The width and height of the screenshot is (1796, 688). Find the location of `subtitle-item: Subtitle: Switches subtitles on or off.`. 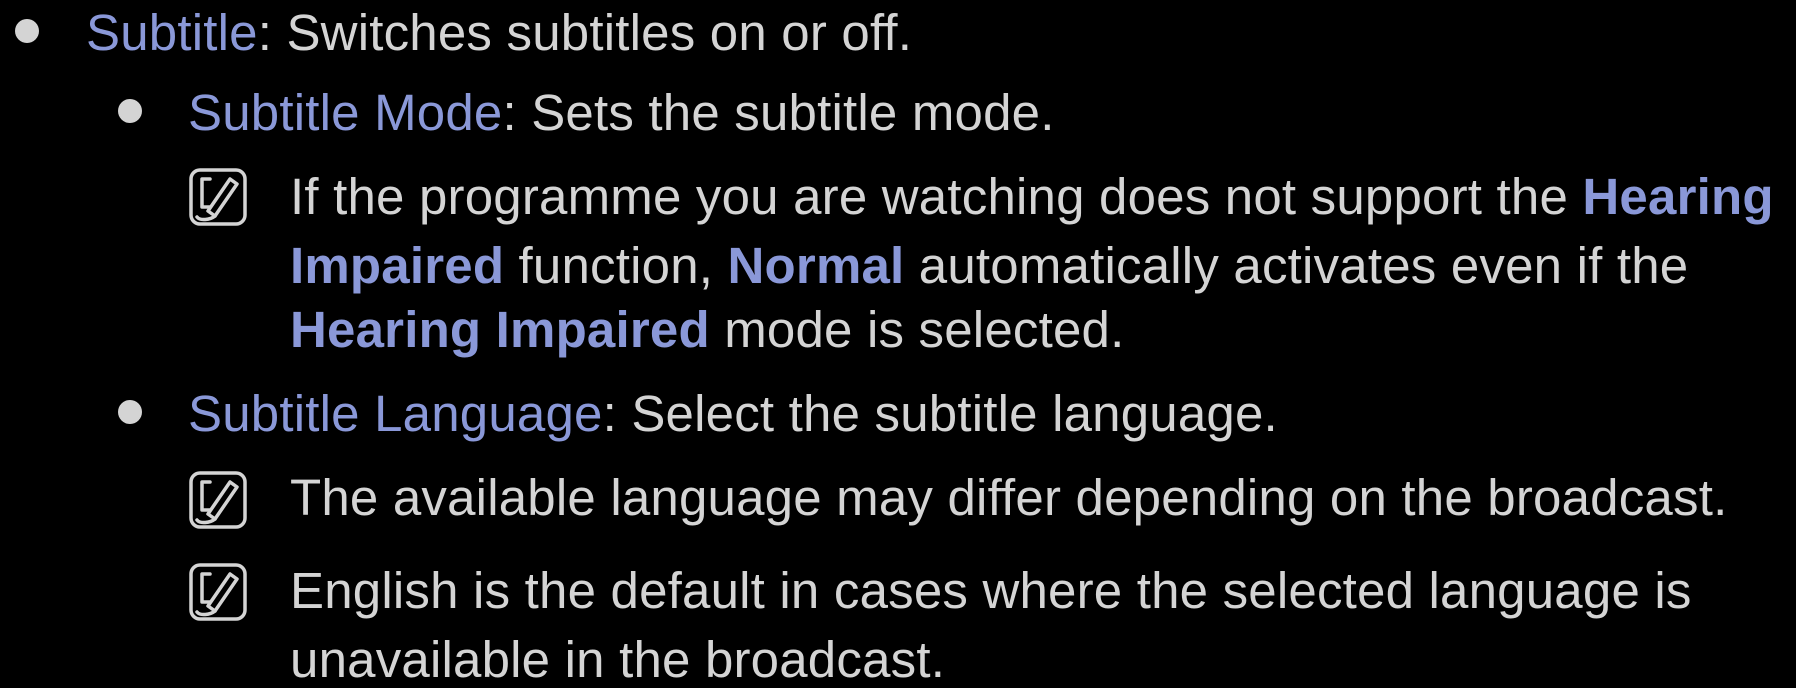

subtitle-item: Subtitle: Switches subtitles on or off. is located at coordinates (499, 32).